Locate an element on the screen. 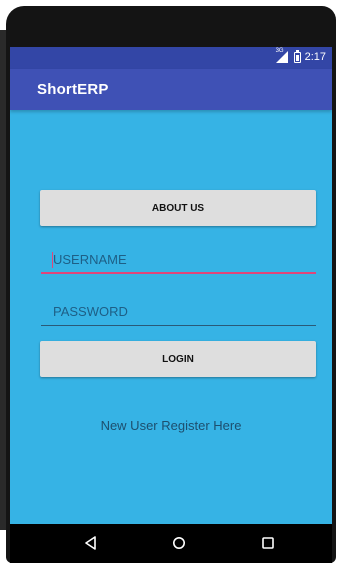 The width and height of the screenshot is (337, 563). status-bar: 3G 2:17 is located at coordinates (171, 58).